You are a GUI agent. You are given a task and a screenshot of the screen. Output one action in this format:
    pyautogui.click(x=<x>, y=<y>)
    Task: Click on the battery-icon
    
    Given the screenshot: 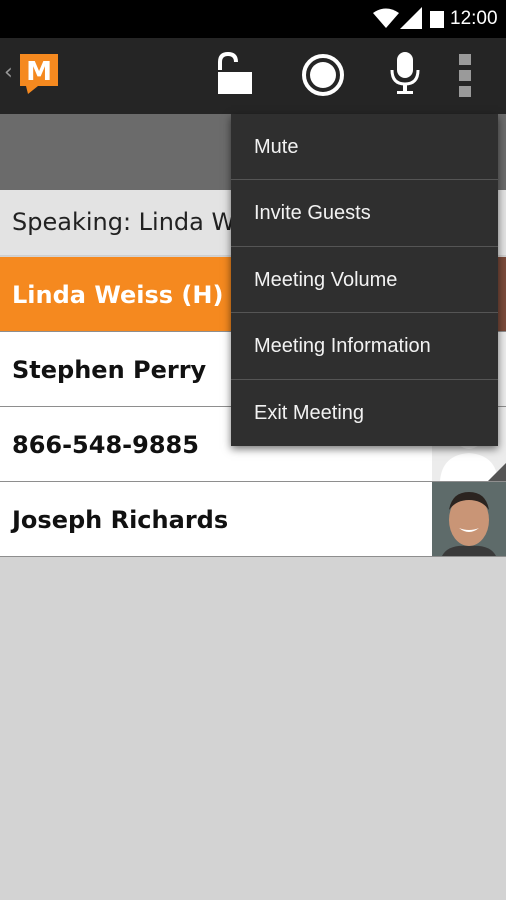 What is the action you would take?
    pyautogui.click(x=437, y=19)
    